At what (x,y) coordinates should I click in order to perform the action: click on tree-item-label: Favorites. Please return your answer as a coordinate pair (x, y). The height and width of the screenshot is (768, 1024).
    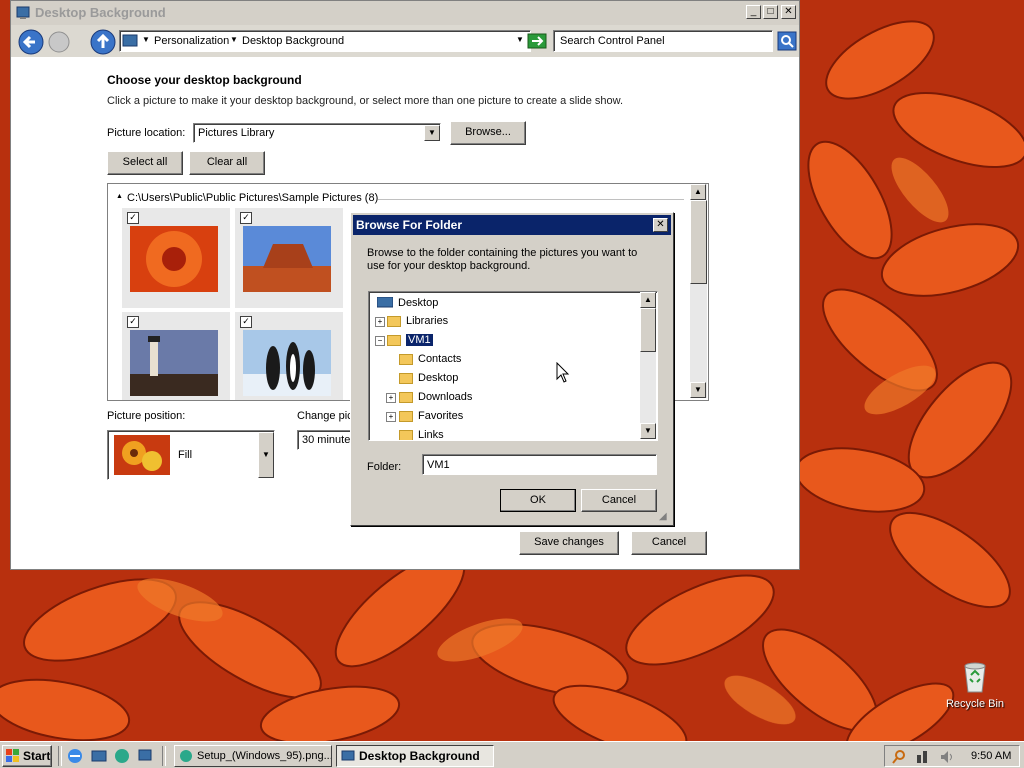
    Looking at the image, I should click on (441, 416).